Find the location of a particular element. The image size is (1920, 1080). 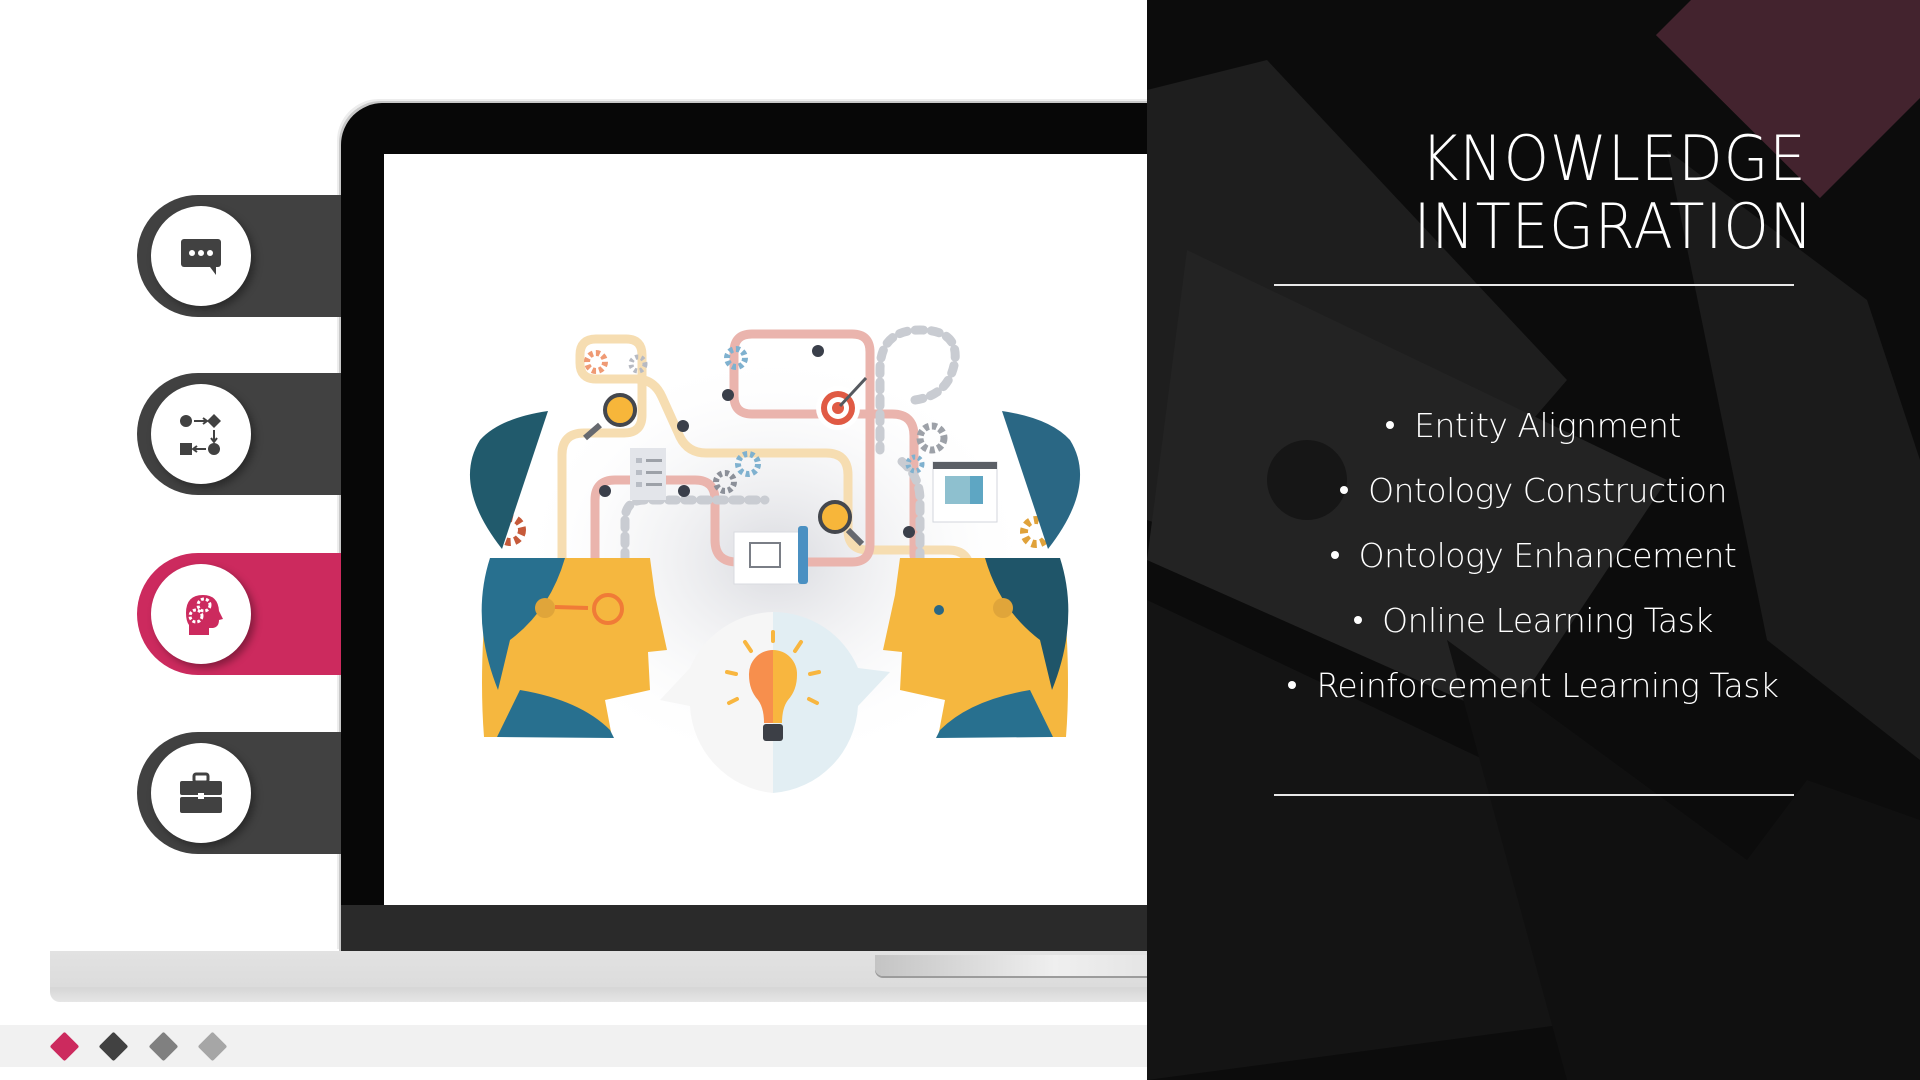

side-tab-knowledge is located at coordinates (239, 614).